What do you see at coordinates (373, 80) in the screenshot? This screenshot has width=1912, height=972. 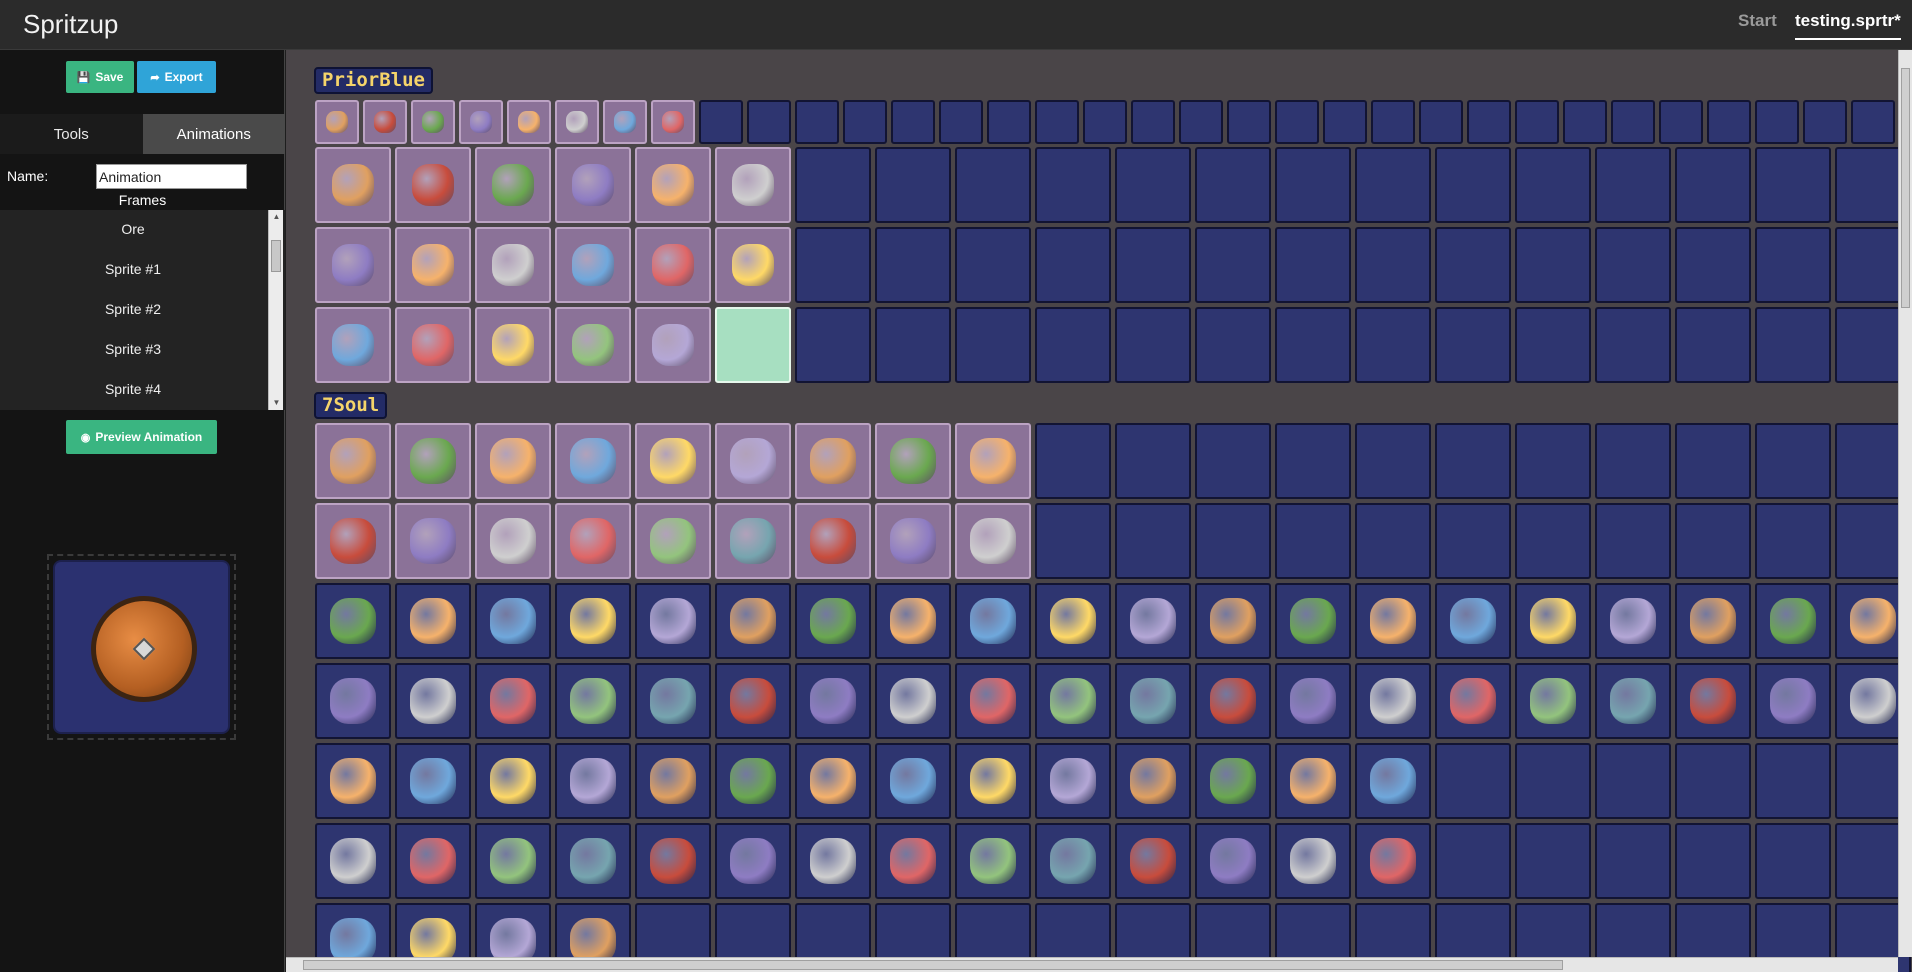 I see `group-label-priorblue: PriorBlue` at bounding box center [373, 80].